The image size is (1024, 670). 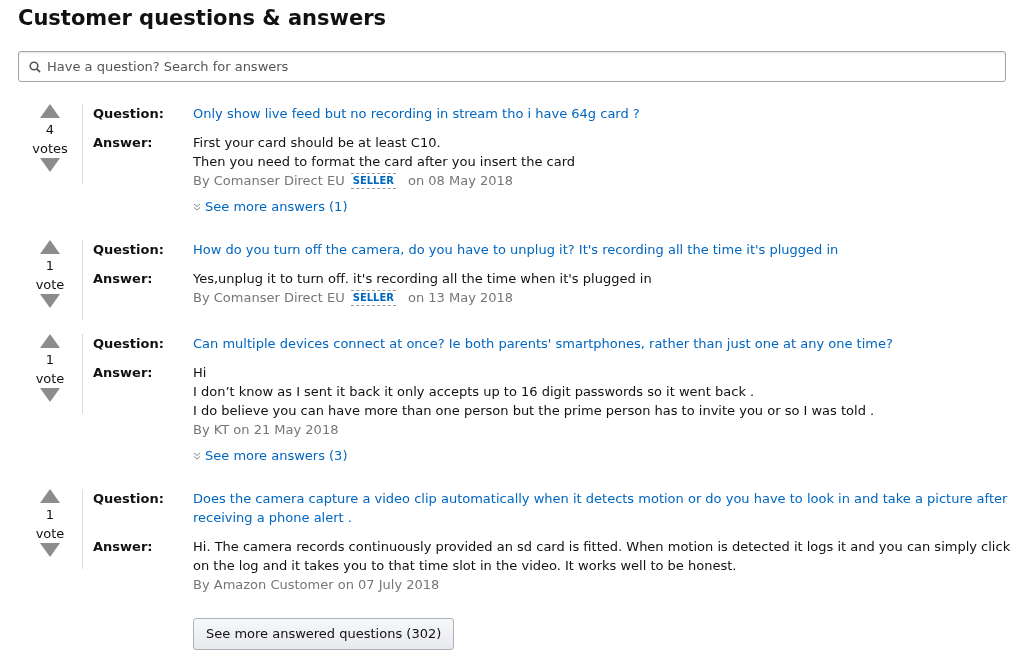 I want to click on answer-text: I don’t know as I sent it back it only accepts up to 16 digit passwords so it went back ., so click(x=474, y=392).